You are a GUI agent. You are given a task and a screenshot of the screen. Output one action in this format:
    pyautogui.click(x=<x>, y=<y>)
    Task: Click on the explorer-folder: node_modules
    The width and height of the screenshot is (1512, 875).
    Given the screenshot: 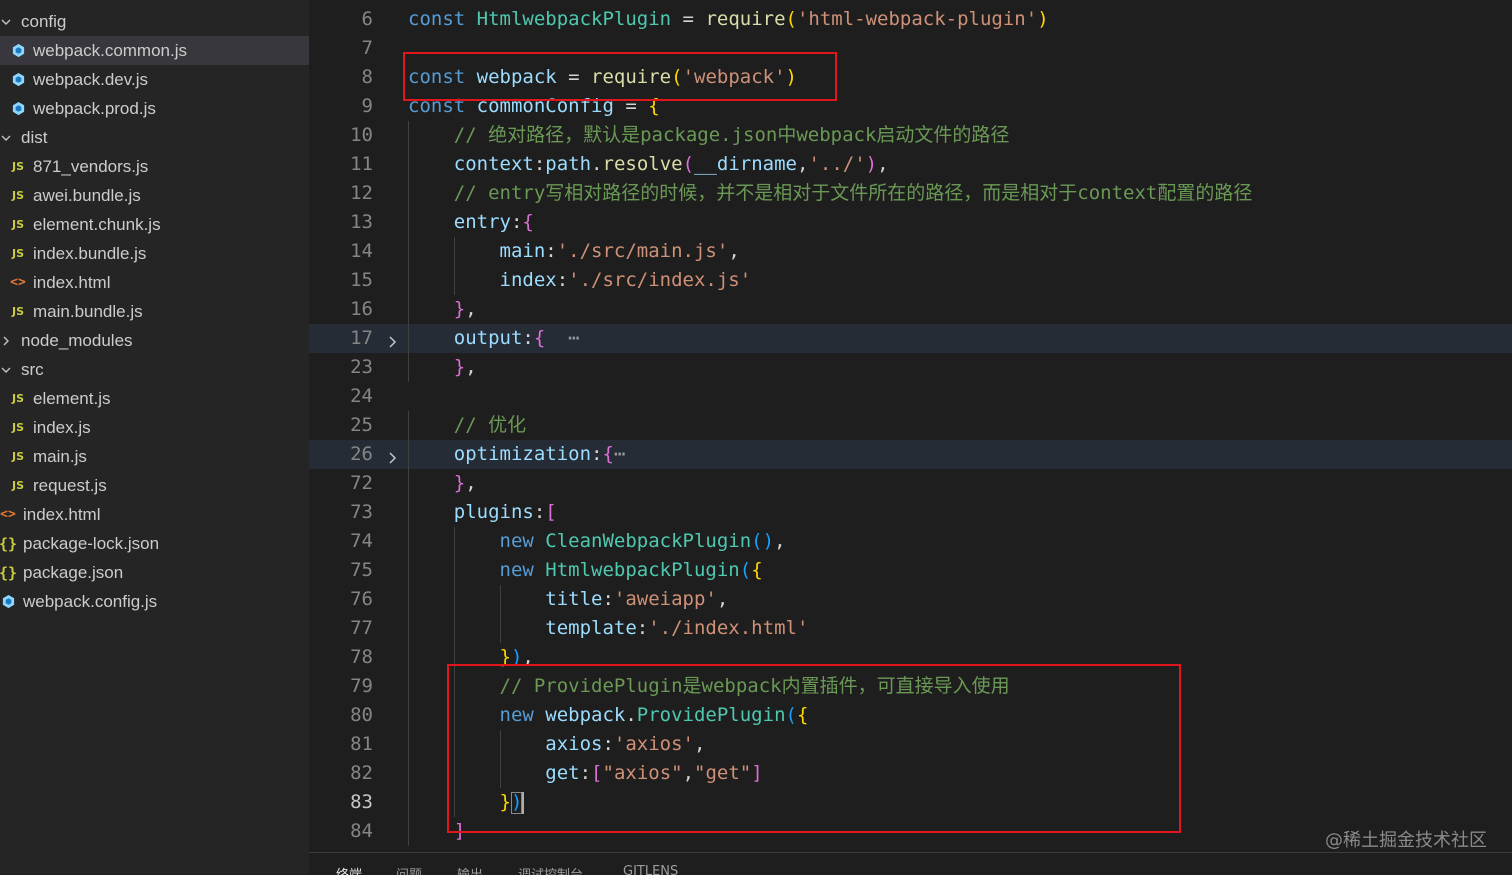 What is the action you would take?
    pyautogui.click(x=154, y=340)
    